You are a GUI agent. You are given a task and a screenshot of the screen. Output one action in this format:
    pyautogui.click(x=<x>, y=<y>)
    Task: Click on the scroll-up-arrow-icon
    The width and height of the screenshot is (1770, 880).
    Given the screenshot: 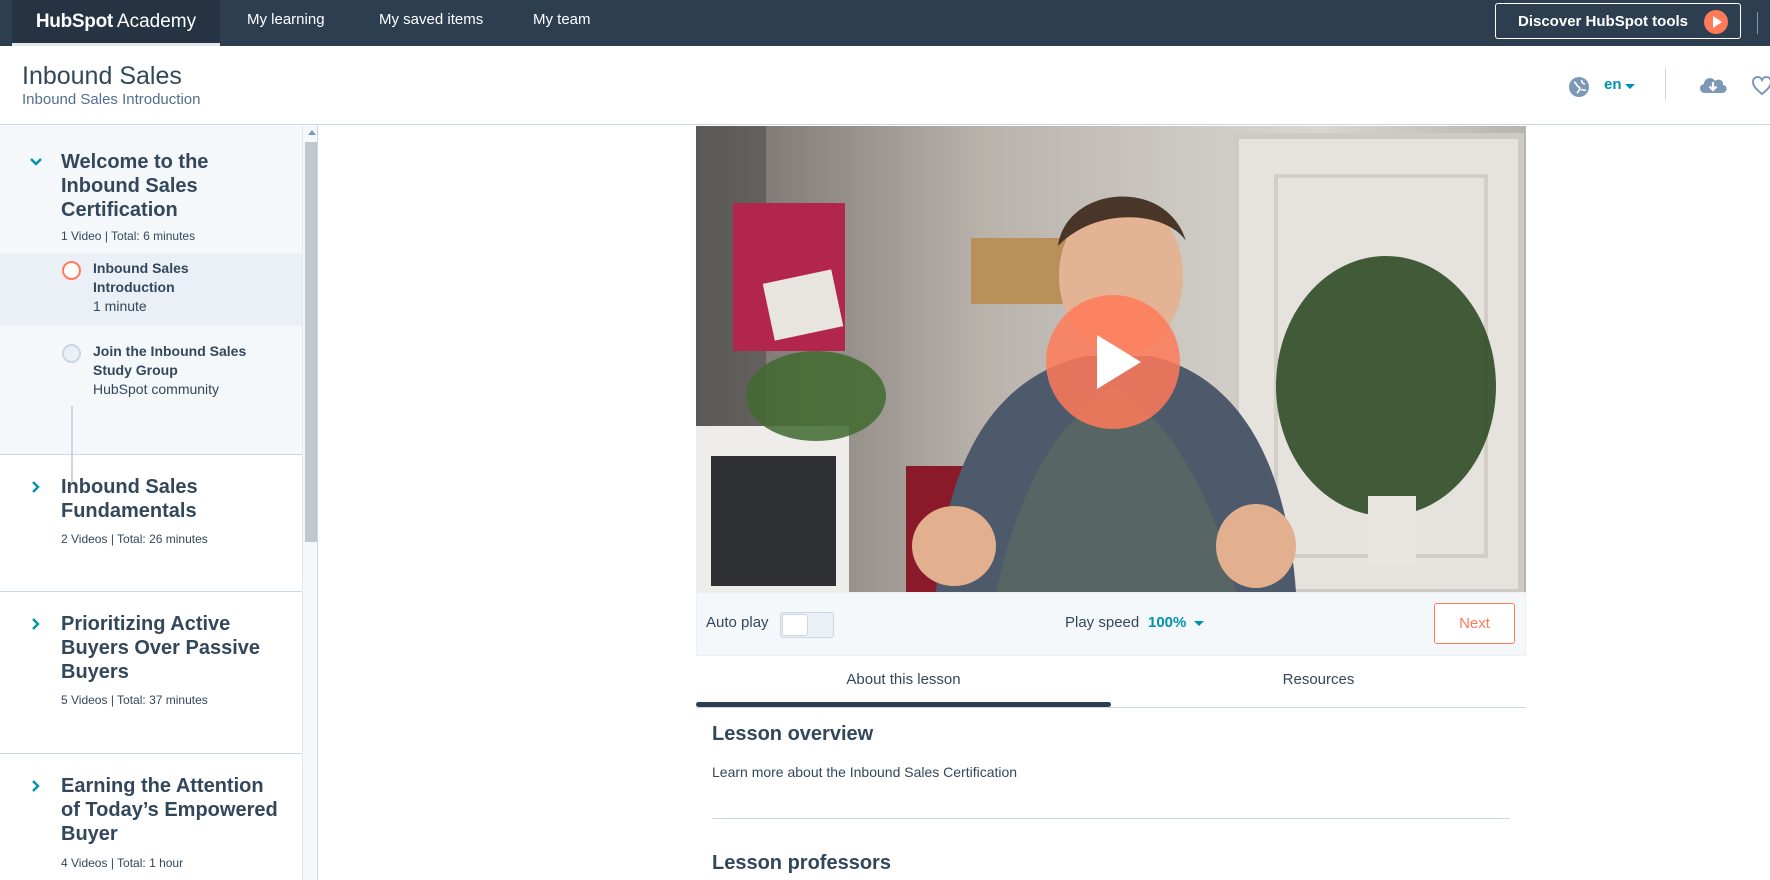 What is the action you would take?
    pyautogui.click(x=312, y=132)
    